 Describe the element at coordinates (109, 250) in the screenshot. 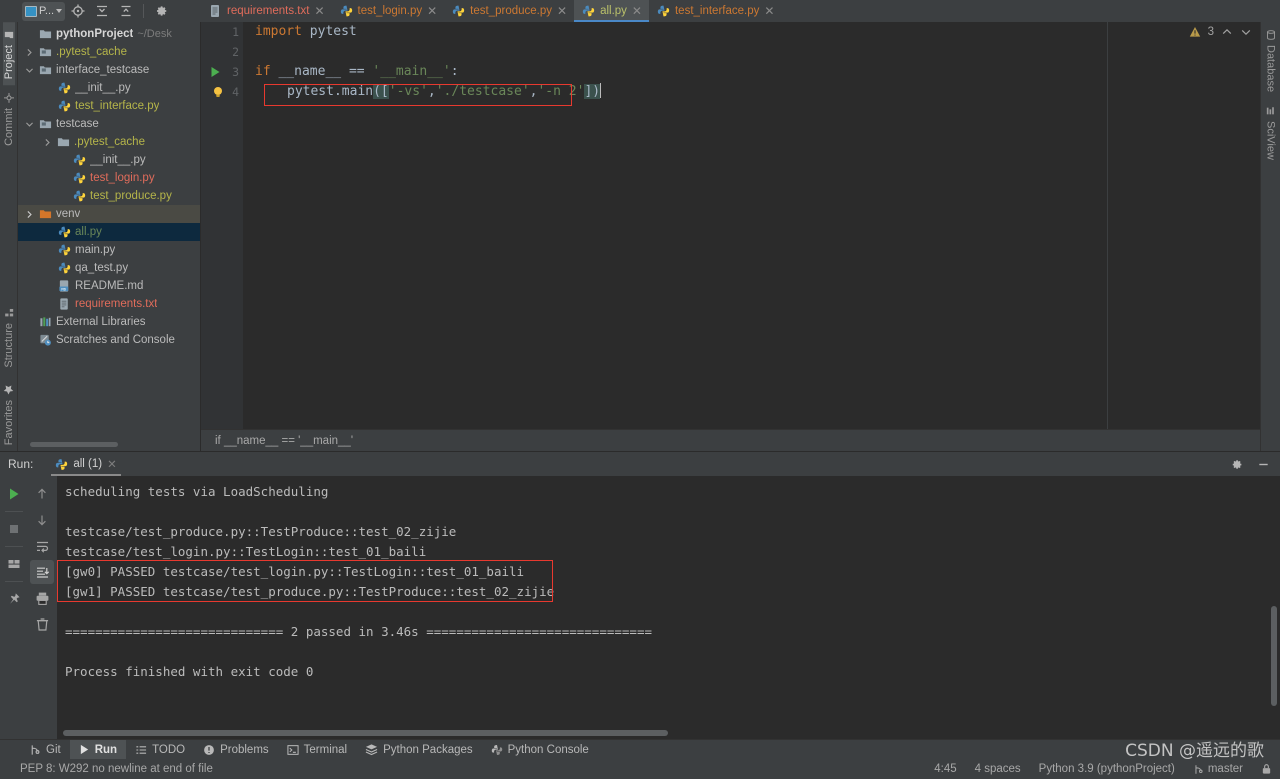

I see `tree-row-main-py: main.py` at that location.